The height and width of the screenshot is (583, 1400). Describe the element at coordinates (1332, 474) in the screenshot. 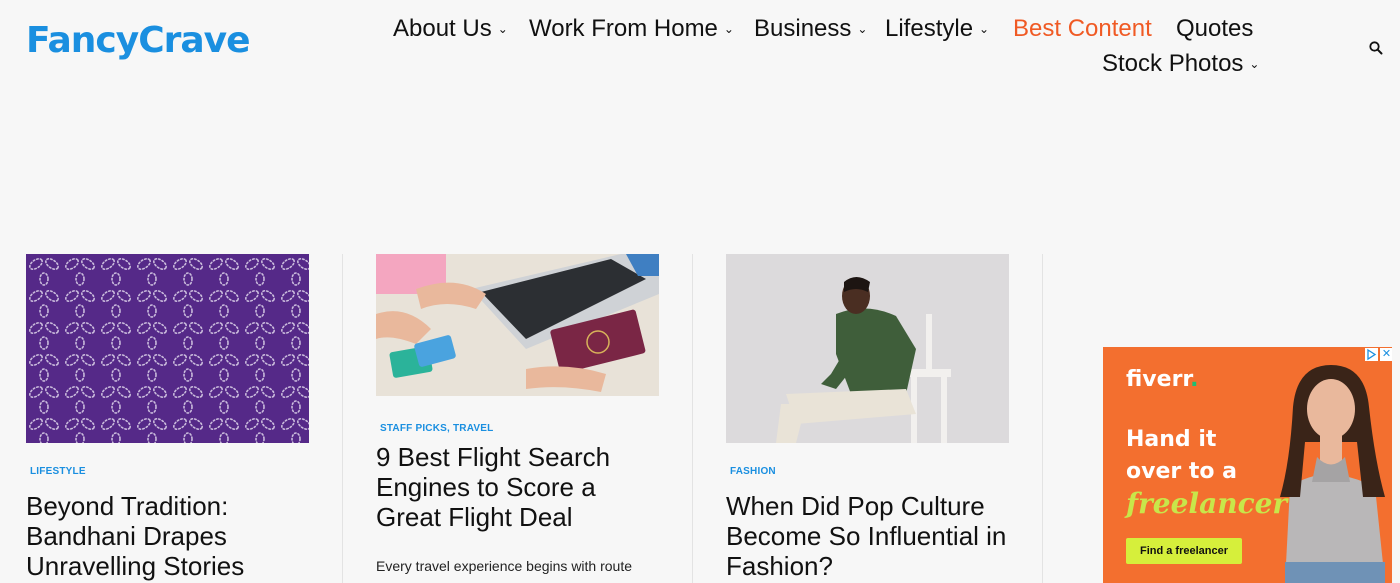

I see `ad-portrait-image` at that location.